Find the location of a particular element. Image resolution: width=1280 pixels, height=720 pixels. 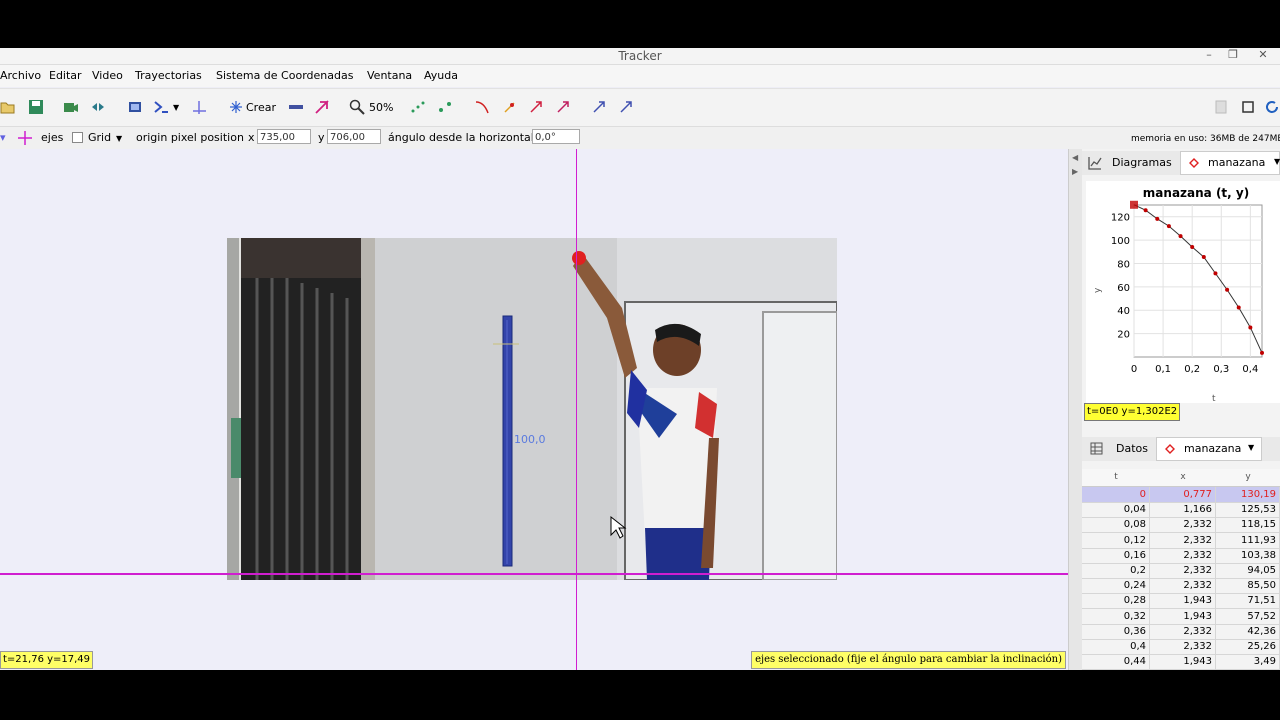

tab-datos: Datos is located at coordinates (1132, 448).